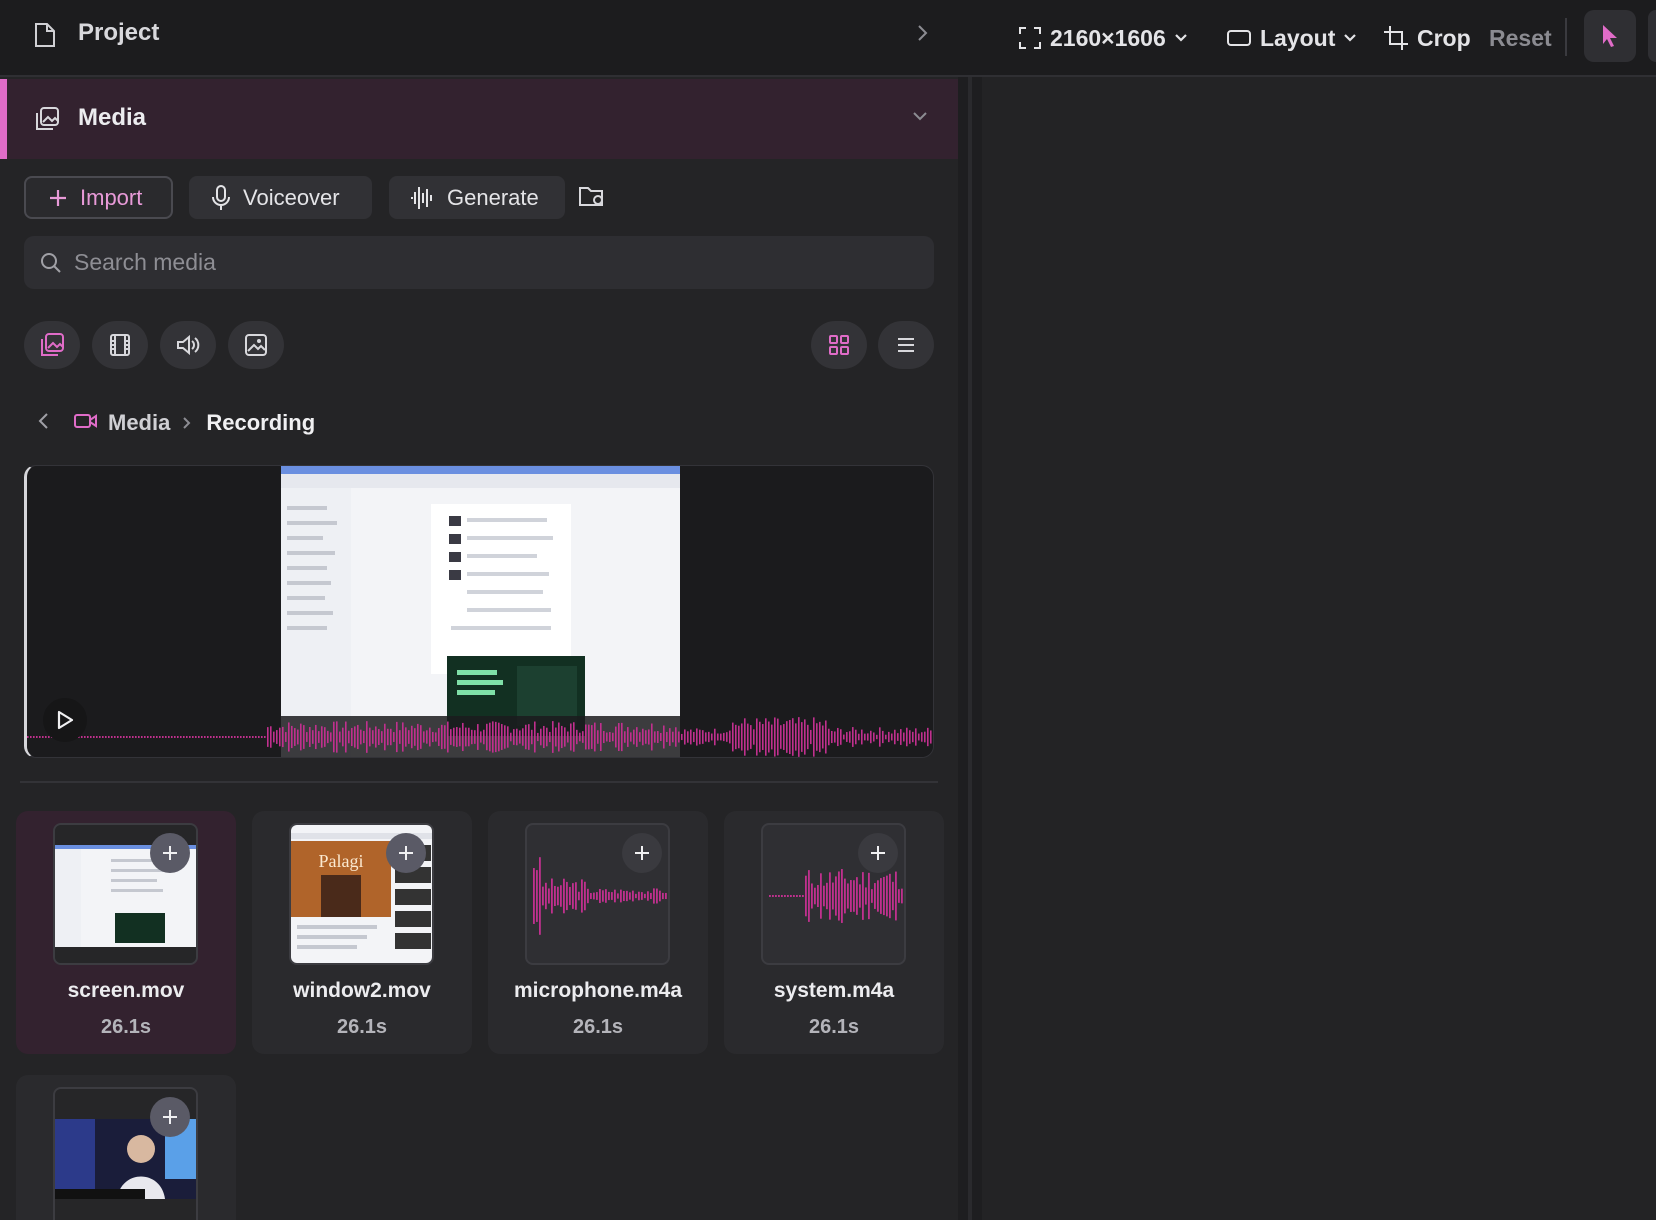 This screenshot has width=1656, height=1220. I want to click on media-icon, so click(47, 121).